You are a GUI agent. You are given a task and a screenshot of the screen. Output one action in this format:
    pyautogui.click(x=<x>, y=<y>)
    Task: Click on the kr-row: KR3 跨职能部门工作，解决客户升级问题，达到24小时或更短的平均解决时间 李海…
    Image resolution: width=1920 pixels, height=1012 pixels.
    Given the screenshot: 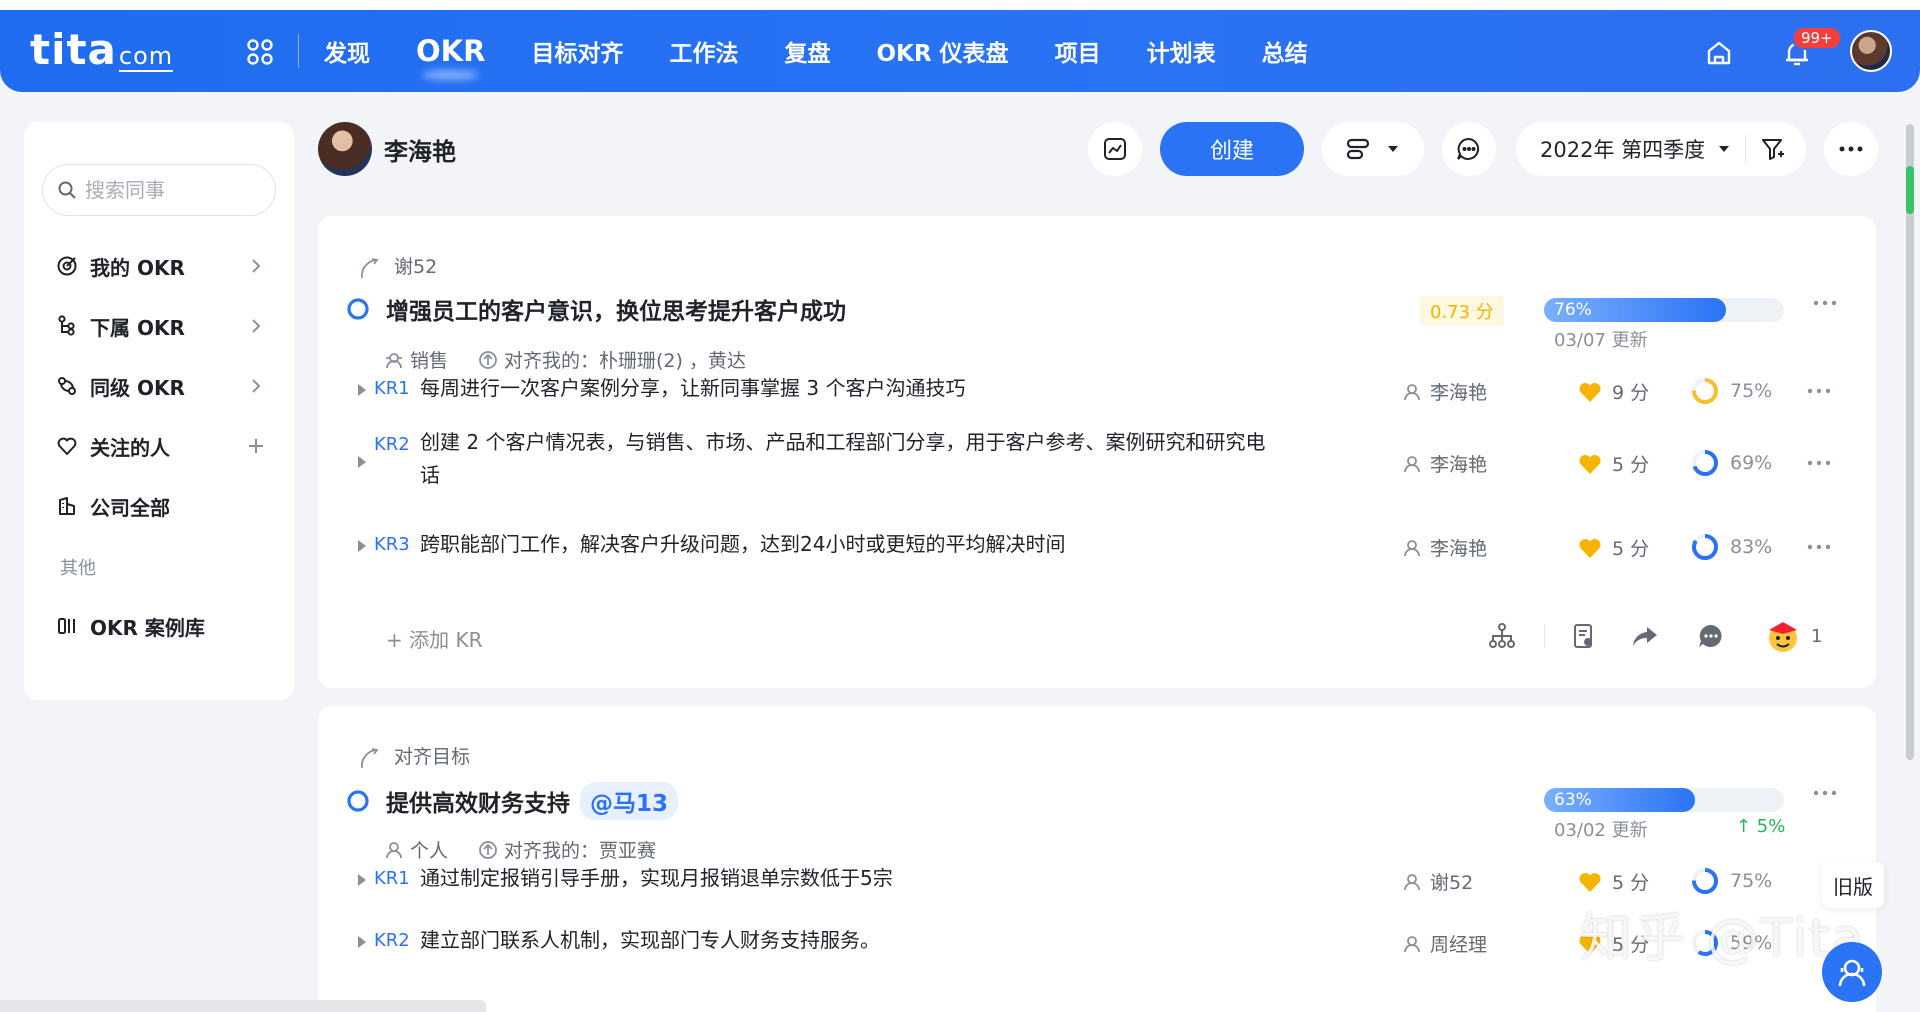 What is the action you would take?
    pyautogui.click(x=1108, y=545)
    